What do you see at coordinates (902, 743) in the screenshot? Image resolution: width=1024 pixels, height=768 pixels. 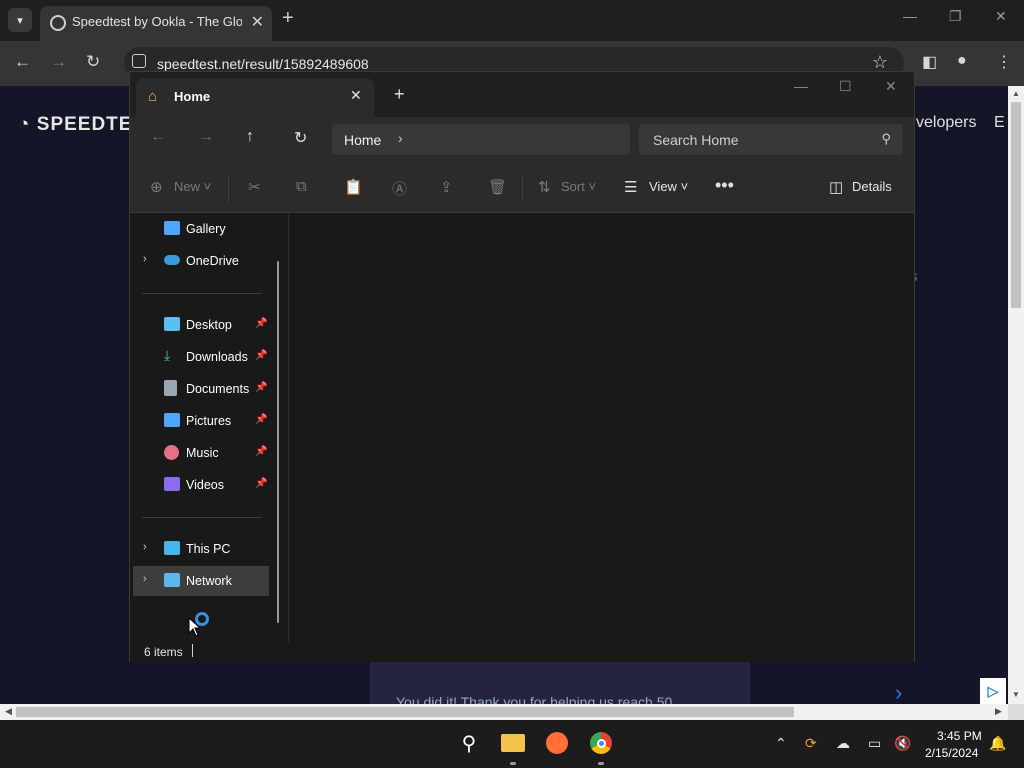 I see `volume-muted-icon: 🔇` at bounding box center [902, 743].